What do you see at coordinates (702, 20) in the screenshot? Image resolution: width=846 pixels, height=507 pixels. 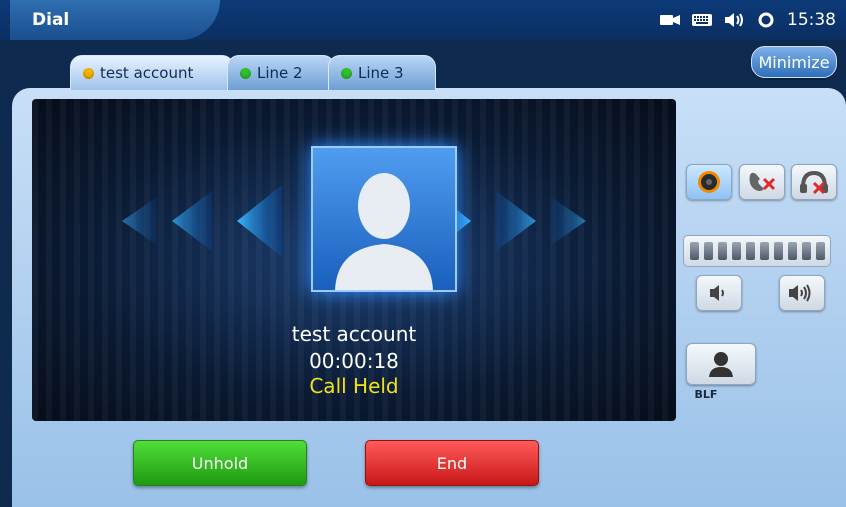 I see `keyboard-icon` at bounding box center [702, 20].